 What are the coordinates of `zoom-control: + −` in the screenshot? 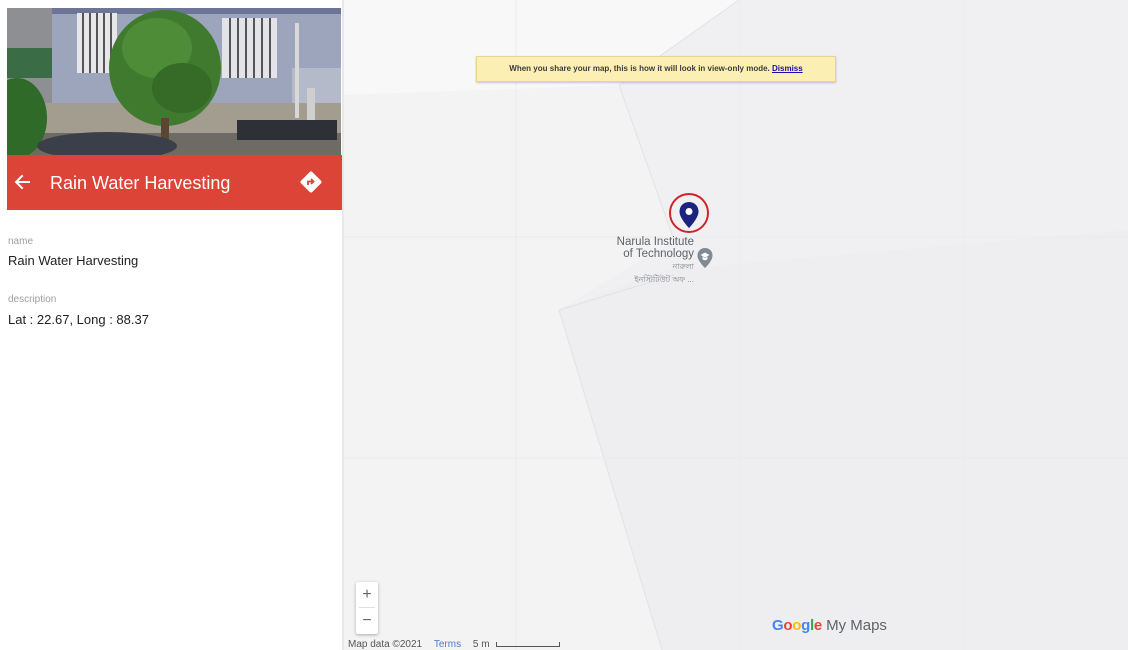 It's located at (367, 608).